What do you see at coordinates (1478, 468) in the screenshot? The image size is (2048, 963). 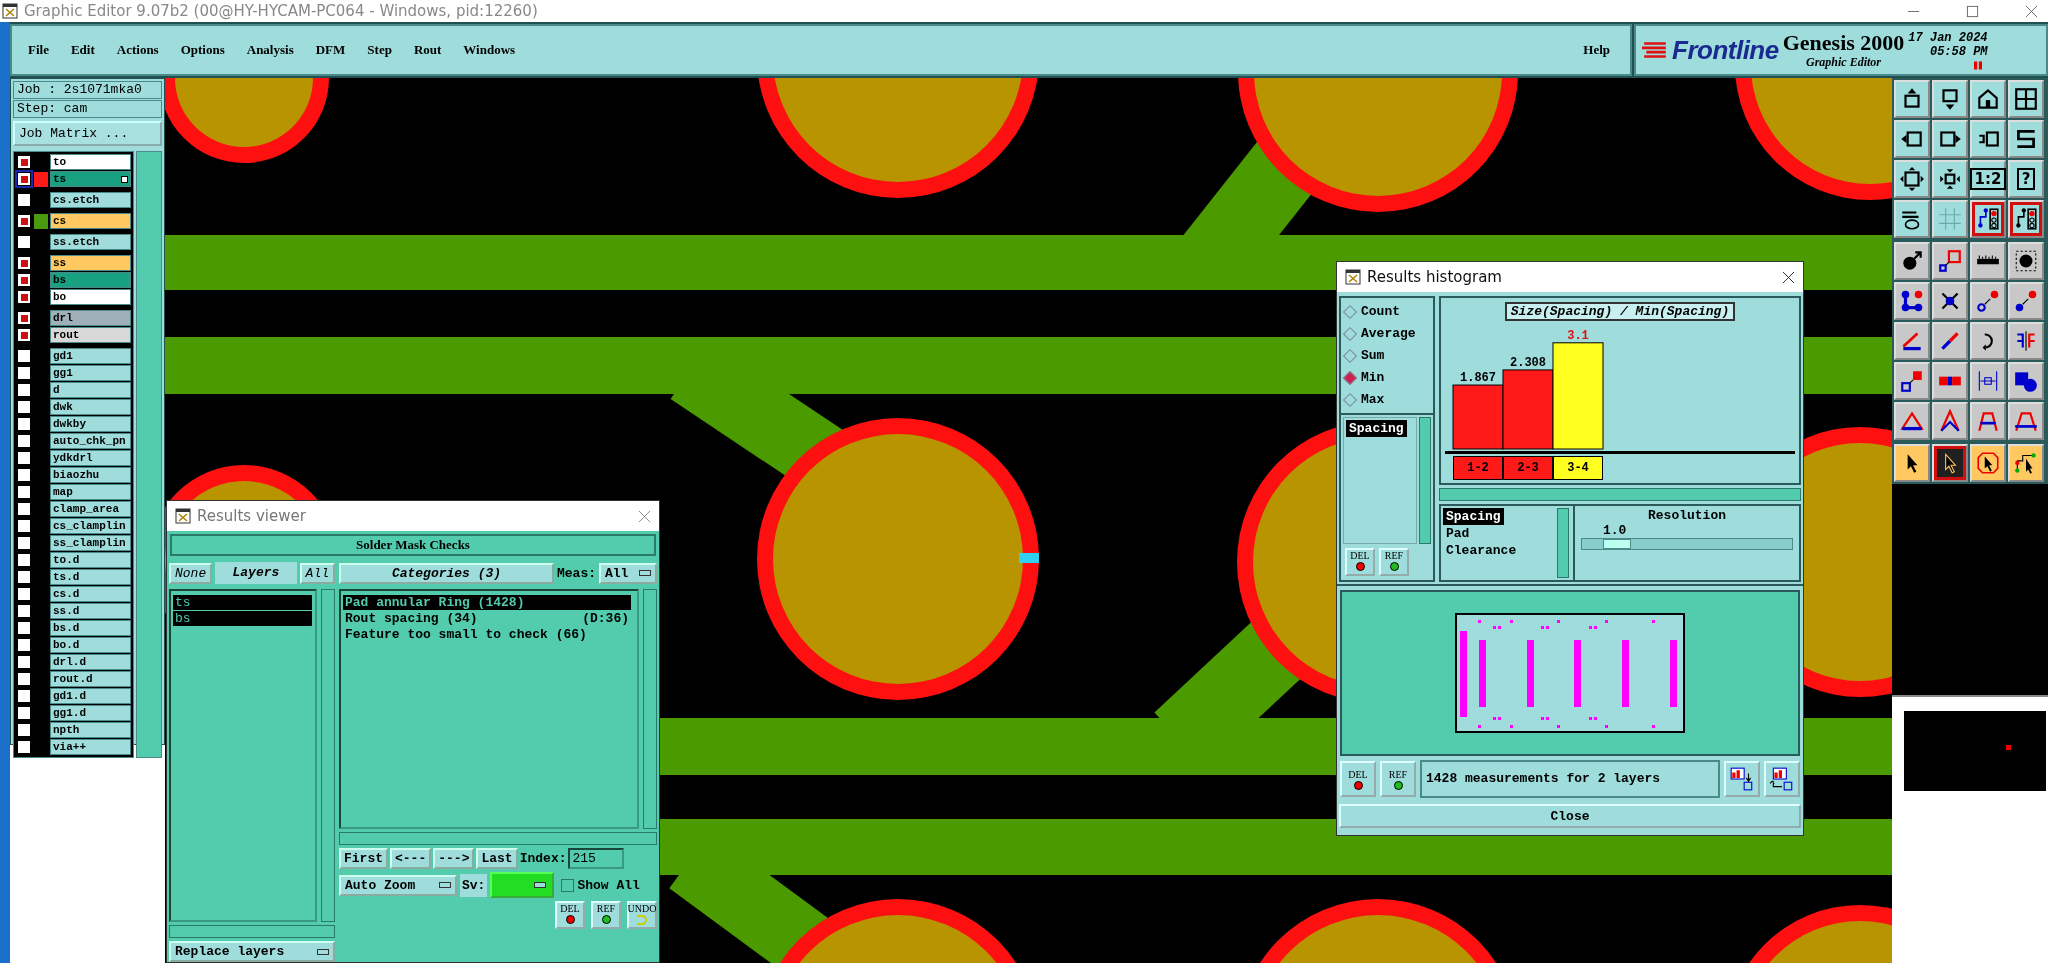 I see `bin-label: 1-2` at bounding box center [1478, 468].